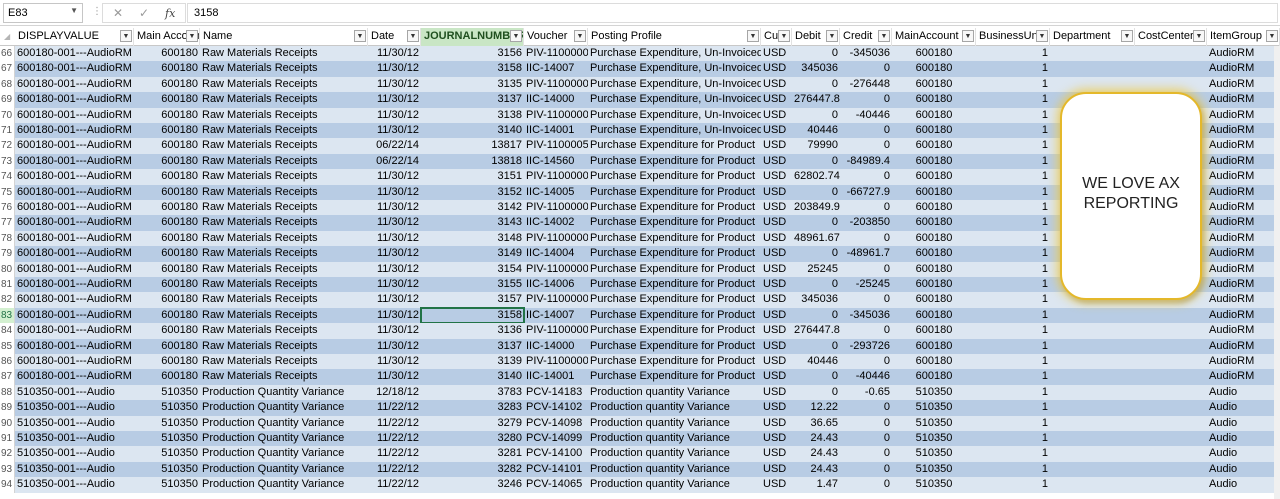 The height and width of the screenshot is (499, 1280). I want to click on table-cell: 3139, so click(472, 361).